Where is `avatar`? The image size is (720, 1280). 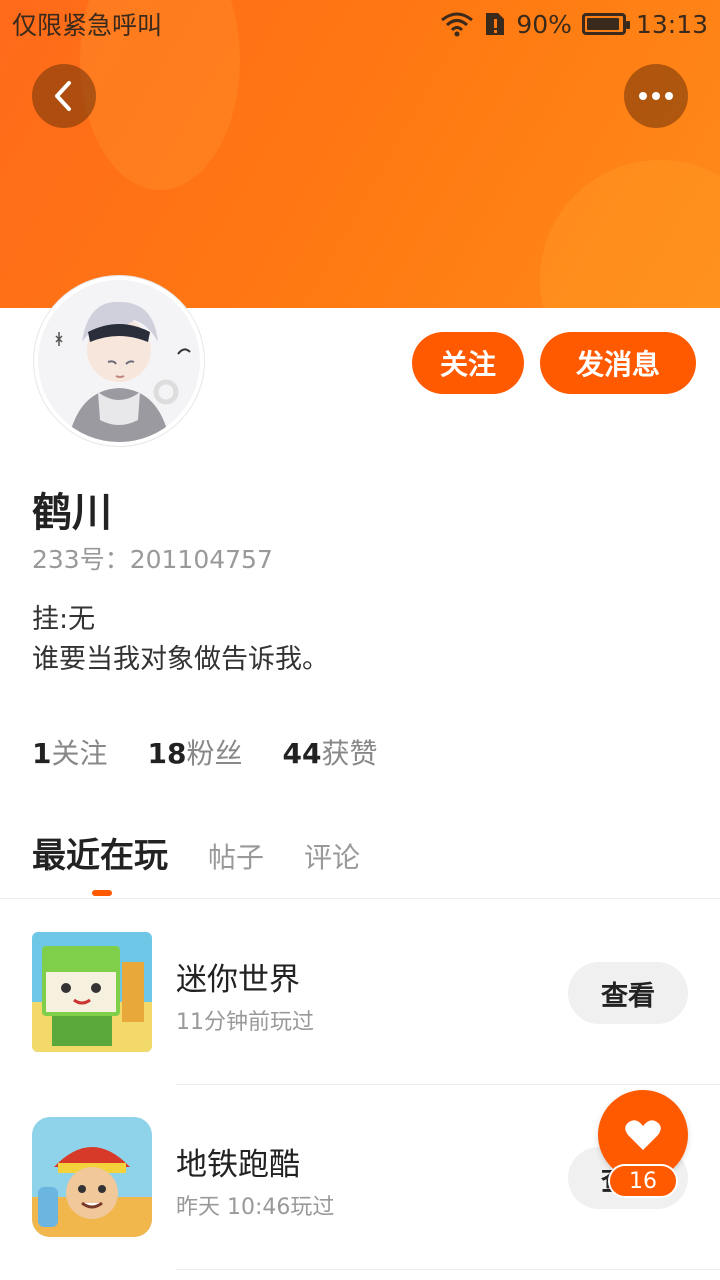 avatar is located at coordinates (119, 361).